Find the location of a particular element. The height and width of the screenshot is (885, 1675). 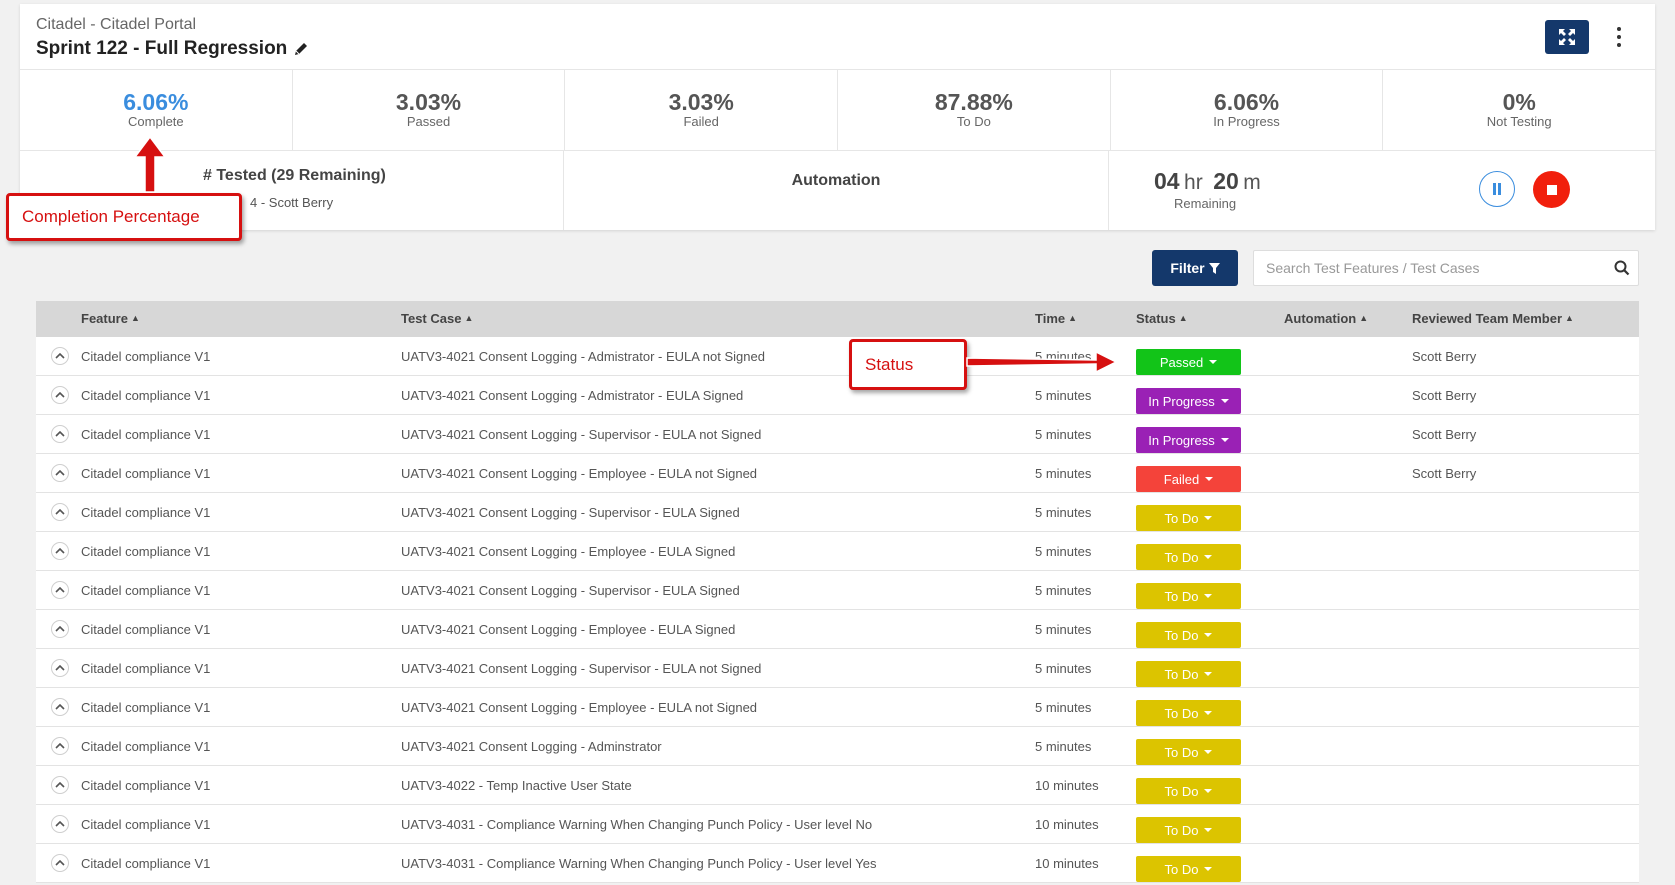

pause-button is located at coordinates (1497, 189).